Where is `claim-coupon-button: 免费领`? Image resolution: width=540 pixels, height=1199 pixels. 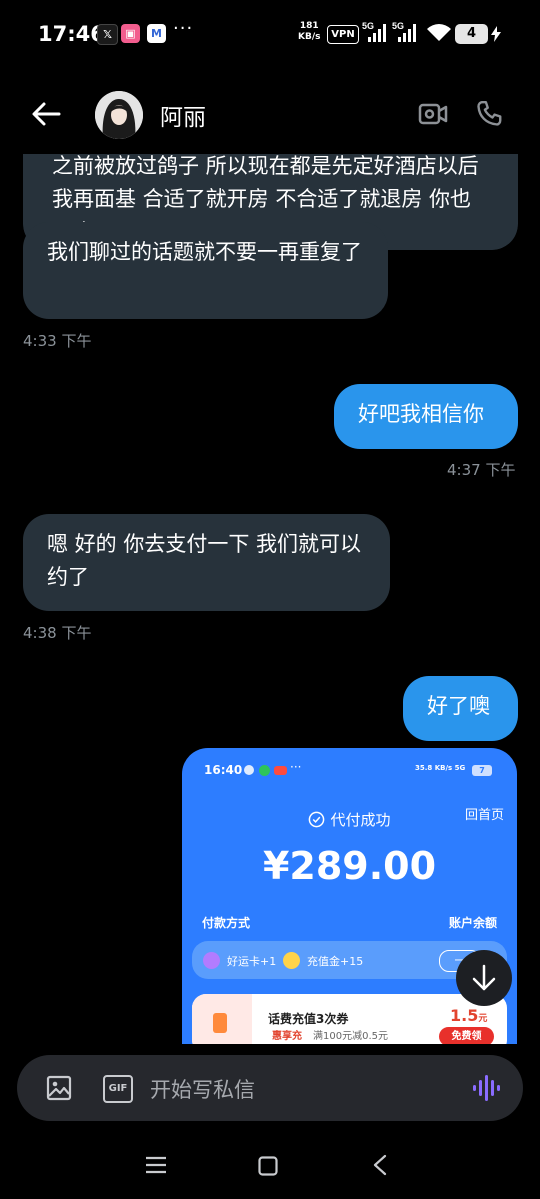 claim-coupon-button: 免费领 is located at coordinates (466, 1035).